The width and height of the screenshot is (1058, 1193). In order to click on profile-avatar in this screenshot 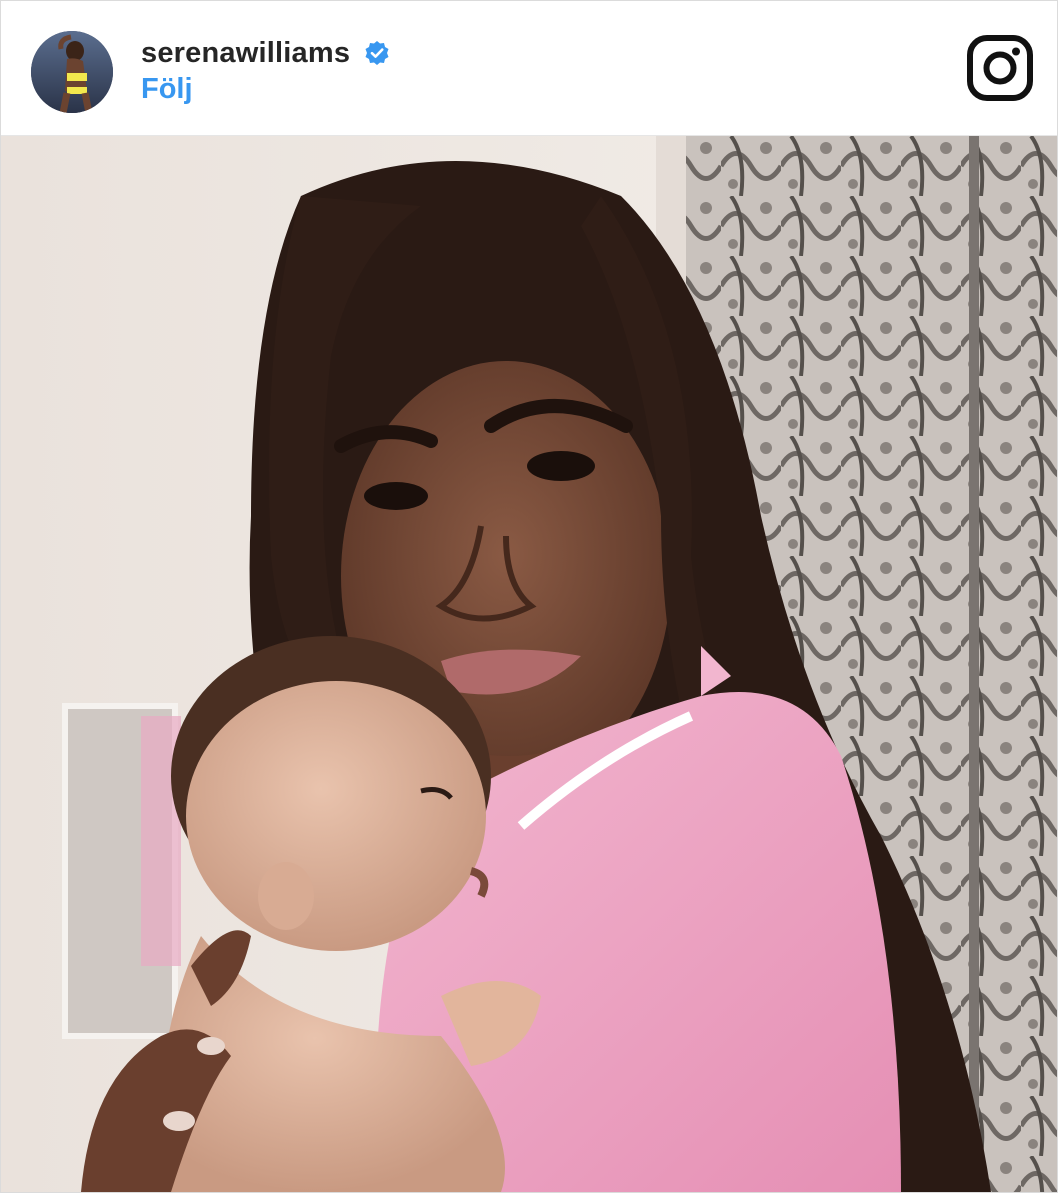, I will do `click(72, 72)`.